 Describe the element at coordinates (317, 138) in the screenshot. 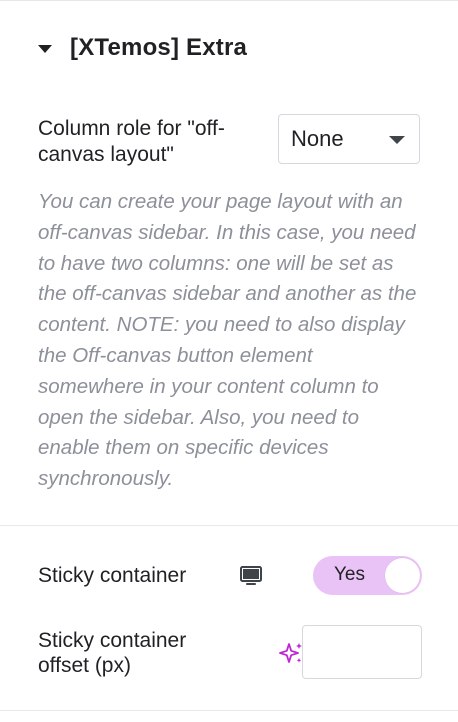

I see `column-role-value: None` at that location.